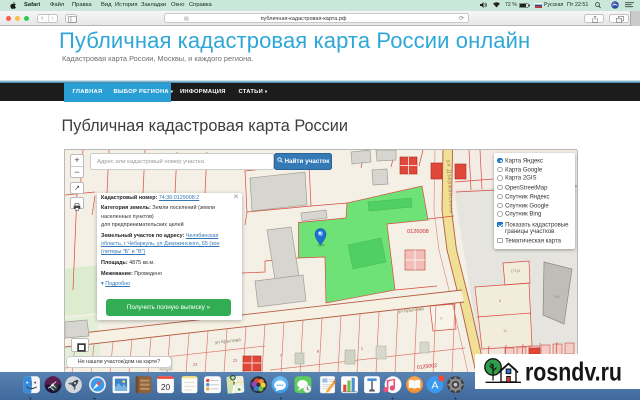 The height and width of the screenshot is (400, 640). What do you see at coordinates (573, 371) in the screenshot?
I see `svg-text: rosndv.ru` at bounding box center [573, 371].